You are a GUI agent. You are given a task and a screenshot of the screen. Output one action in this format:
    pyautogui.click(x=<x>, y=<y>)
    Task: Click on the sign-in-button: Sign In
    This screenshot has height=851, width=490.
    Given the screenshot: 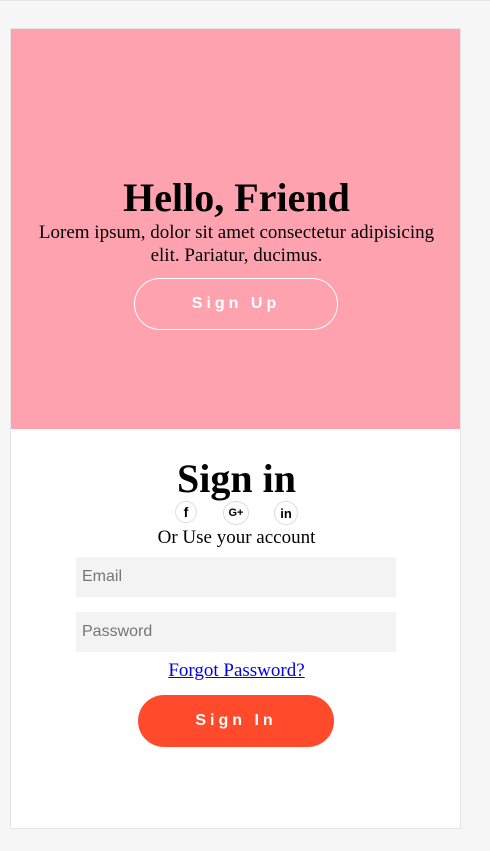 What is the action you would take?
    pyautogui.click(x=236, y=721)
    